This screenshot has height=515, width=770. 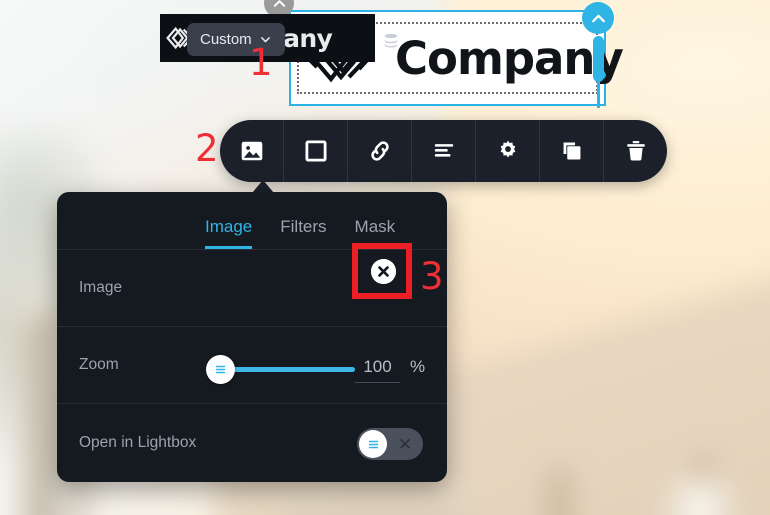 I want to click on toolbar-delete-button, so click(x=635, y=151).